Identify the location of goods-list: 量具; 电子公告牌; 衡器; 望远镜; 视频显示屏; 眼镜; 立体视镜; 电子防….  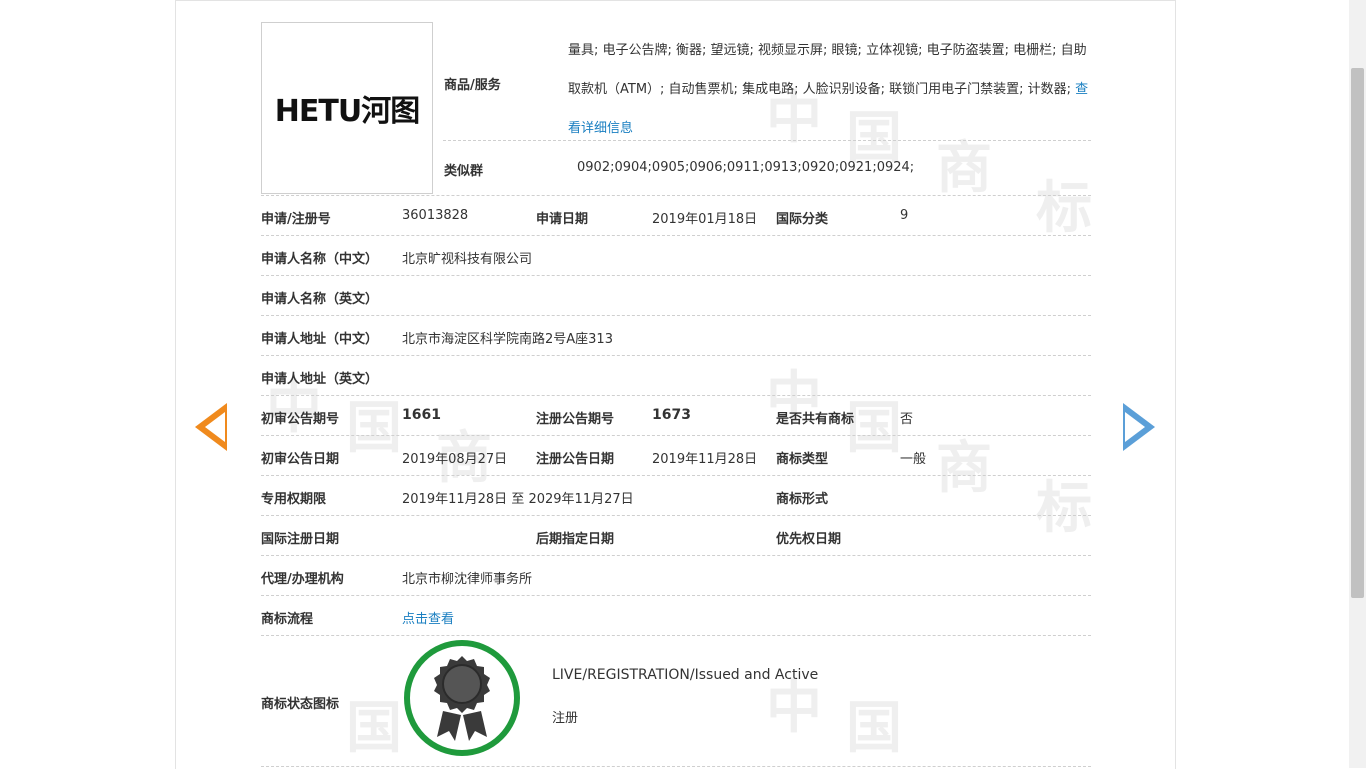
(833, 89).